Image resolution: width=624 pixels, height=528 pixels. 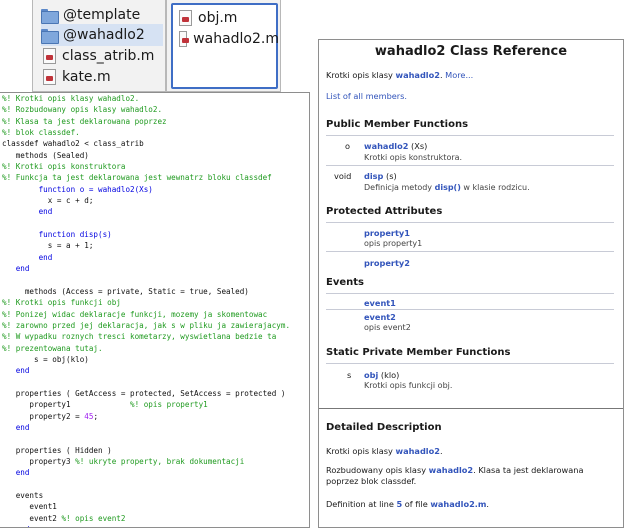 I want to click on code-token: function disp(s), so click(x=57, y=235).